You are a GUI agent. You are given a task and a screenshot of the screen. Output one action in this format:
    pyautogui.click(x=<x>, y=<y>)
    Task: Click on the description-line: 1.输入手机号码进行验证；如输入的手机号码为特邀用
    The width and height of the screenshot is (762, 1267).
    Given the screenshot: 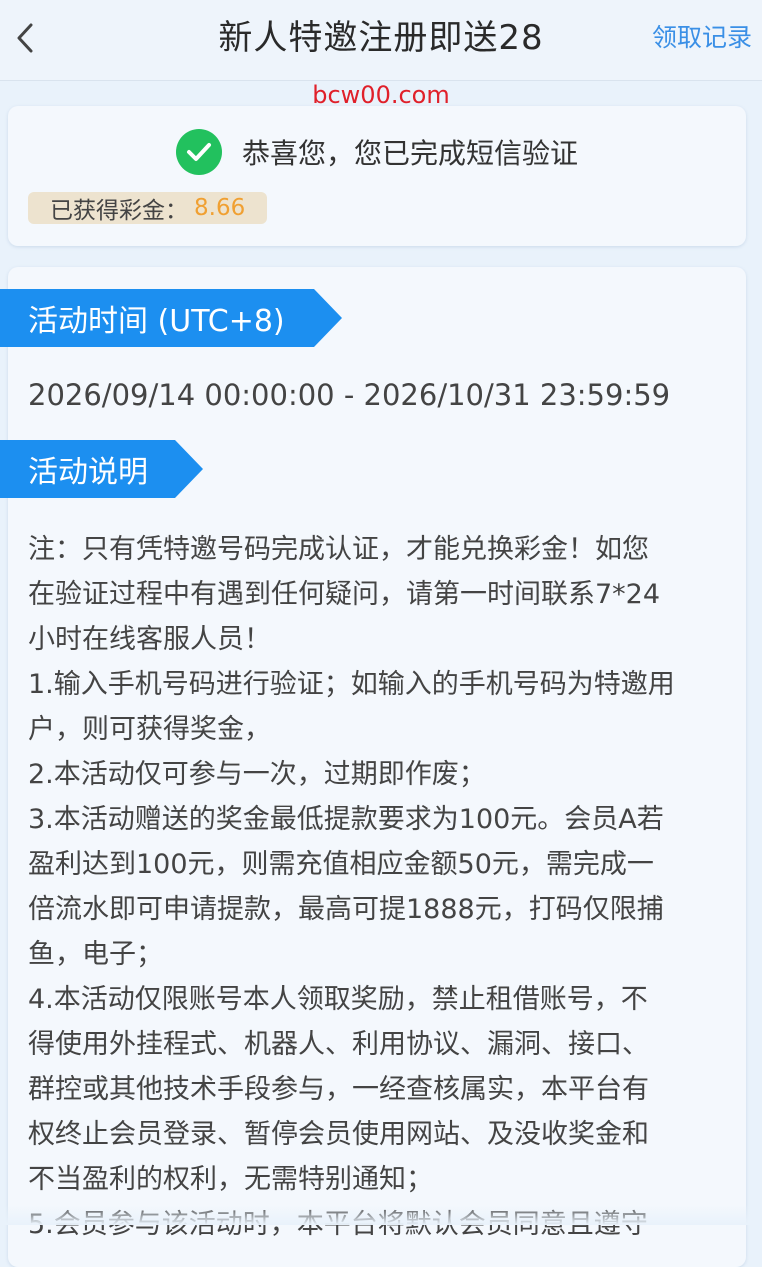 What is the action you would take?
    pyautogui.click(x=351, y=684)
    